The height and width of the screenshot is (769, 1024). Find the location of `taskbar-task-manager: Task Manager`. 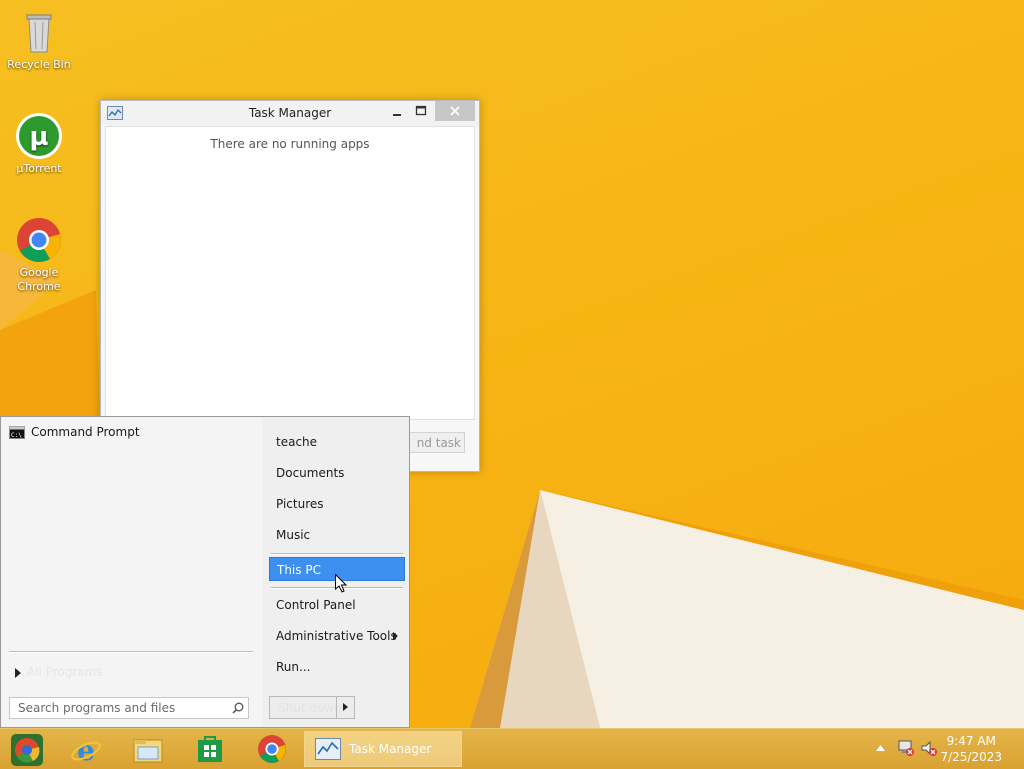

taskbar-task-manager: Task Manager is located at coordinates (383, 749).